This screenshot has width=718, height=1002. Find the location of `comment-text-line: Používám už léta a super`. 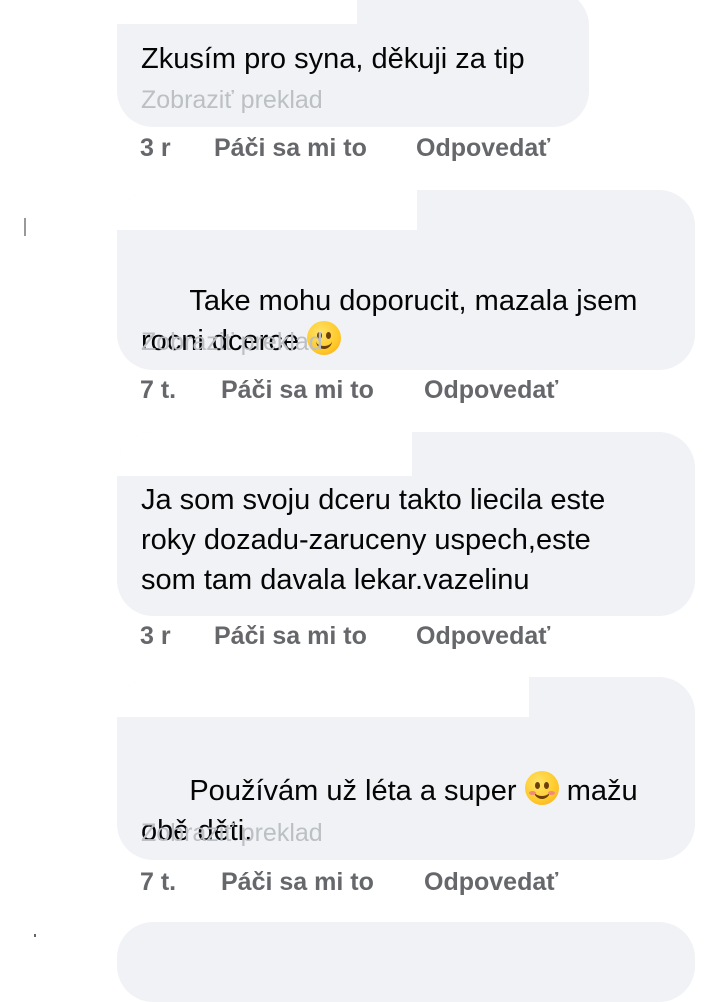

comment-text-line: Používám už léta a super is located at coordinates (353, 791).